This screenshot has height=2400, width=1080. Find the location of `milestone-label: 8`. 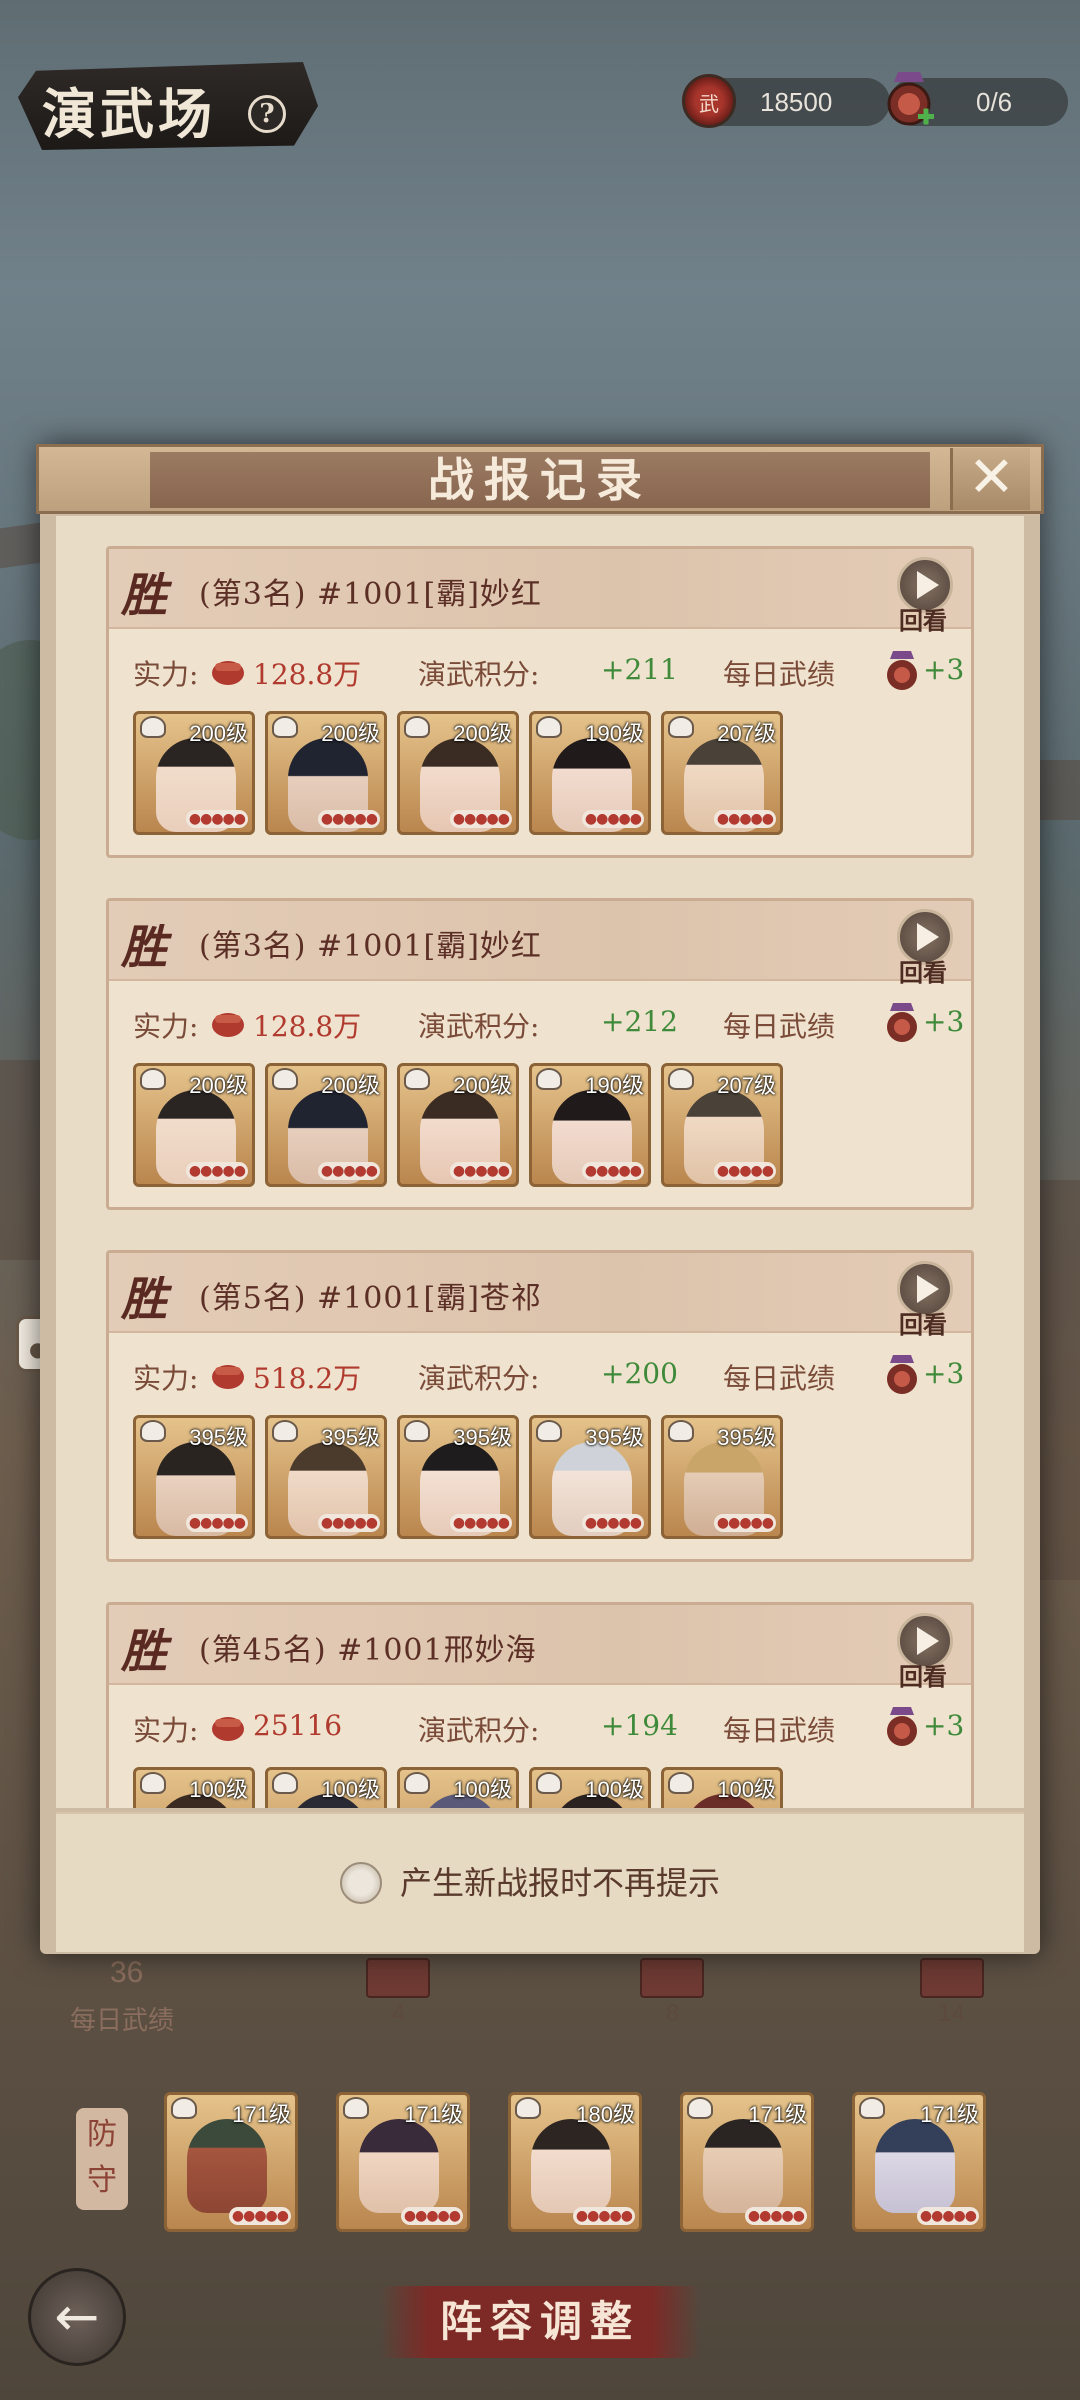

milestone-label: 8 is located at coordinates (673, 2013).